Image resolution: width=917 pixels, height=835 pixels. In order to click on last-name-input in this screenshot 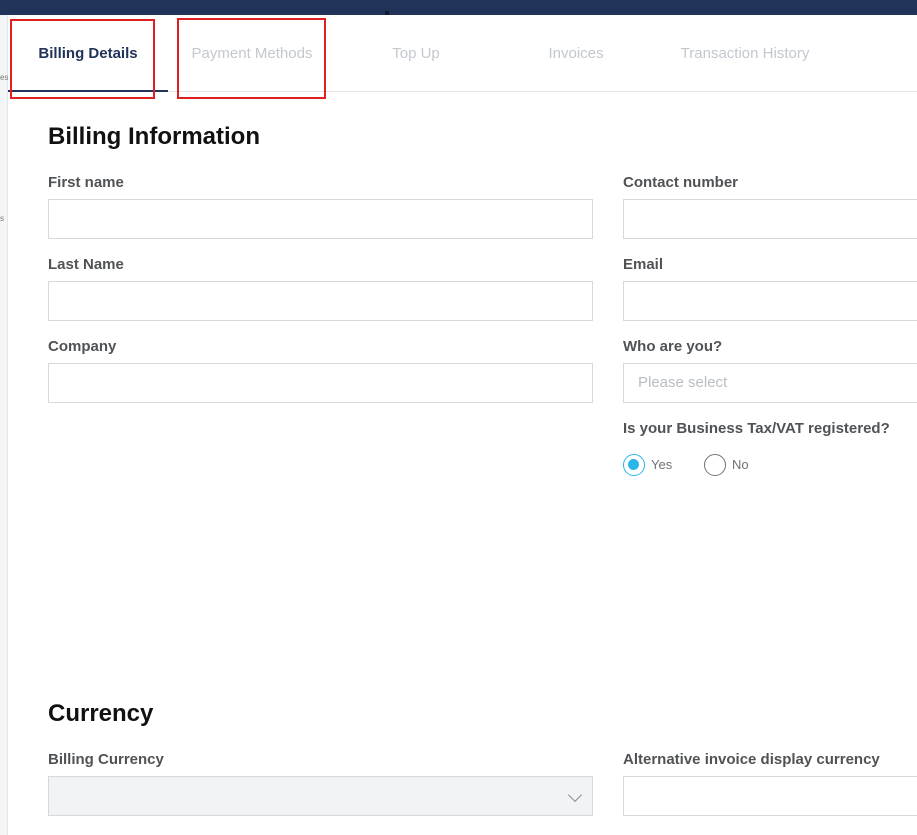, I will do `click(320, 301)`.